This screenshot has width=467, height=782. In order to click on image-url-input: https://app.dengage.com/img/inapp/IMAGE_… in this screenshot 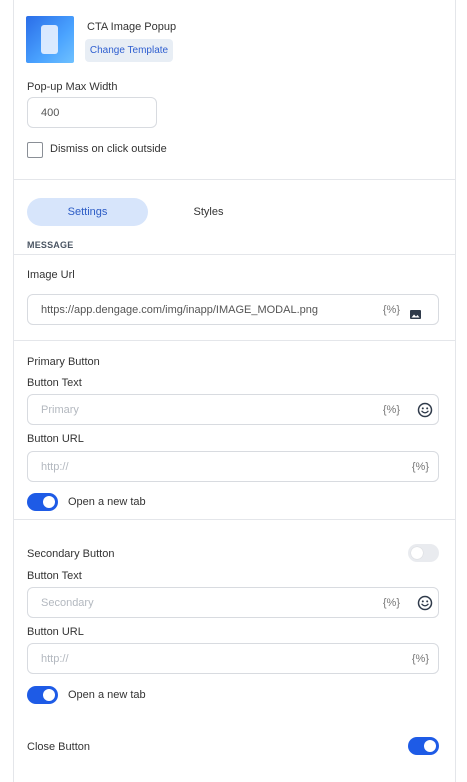, I will do `click(233, 309)`.